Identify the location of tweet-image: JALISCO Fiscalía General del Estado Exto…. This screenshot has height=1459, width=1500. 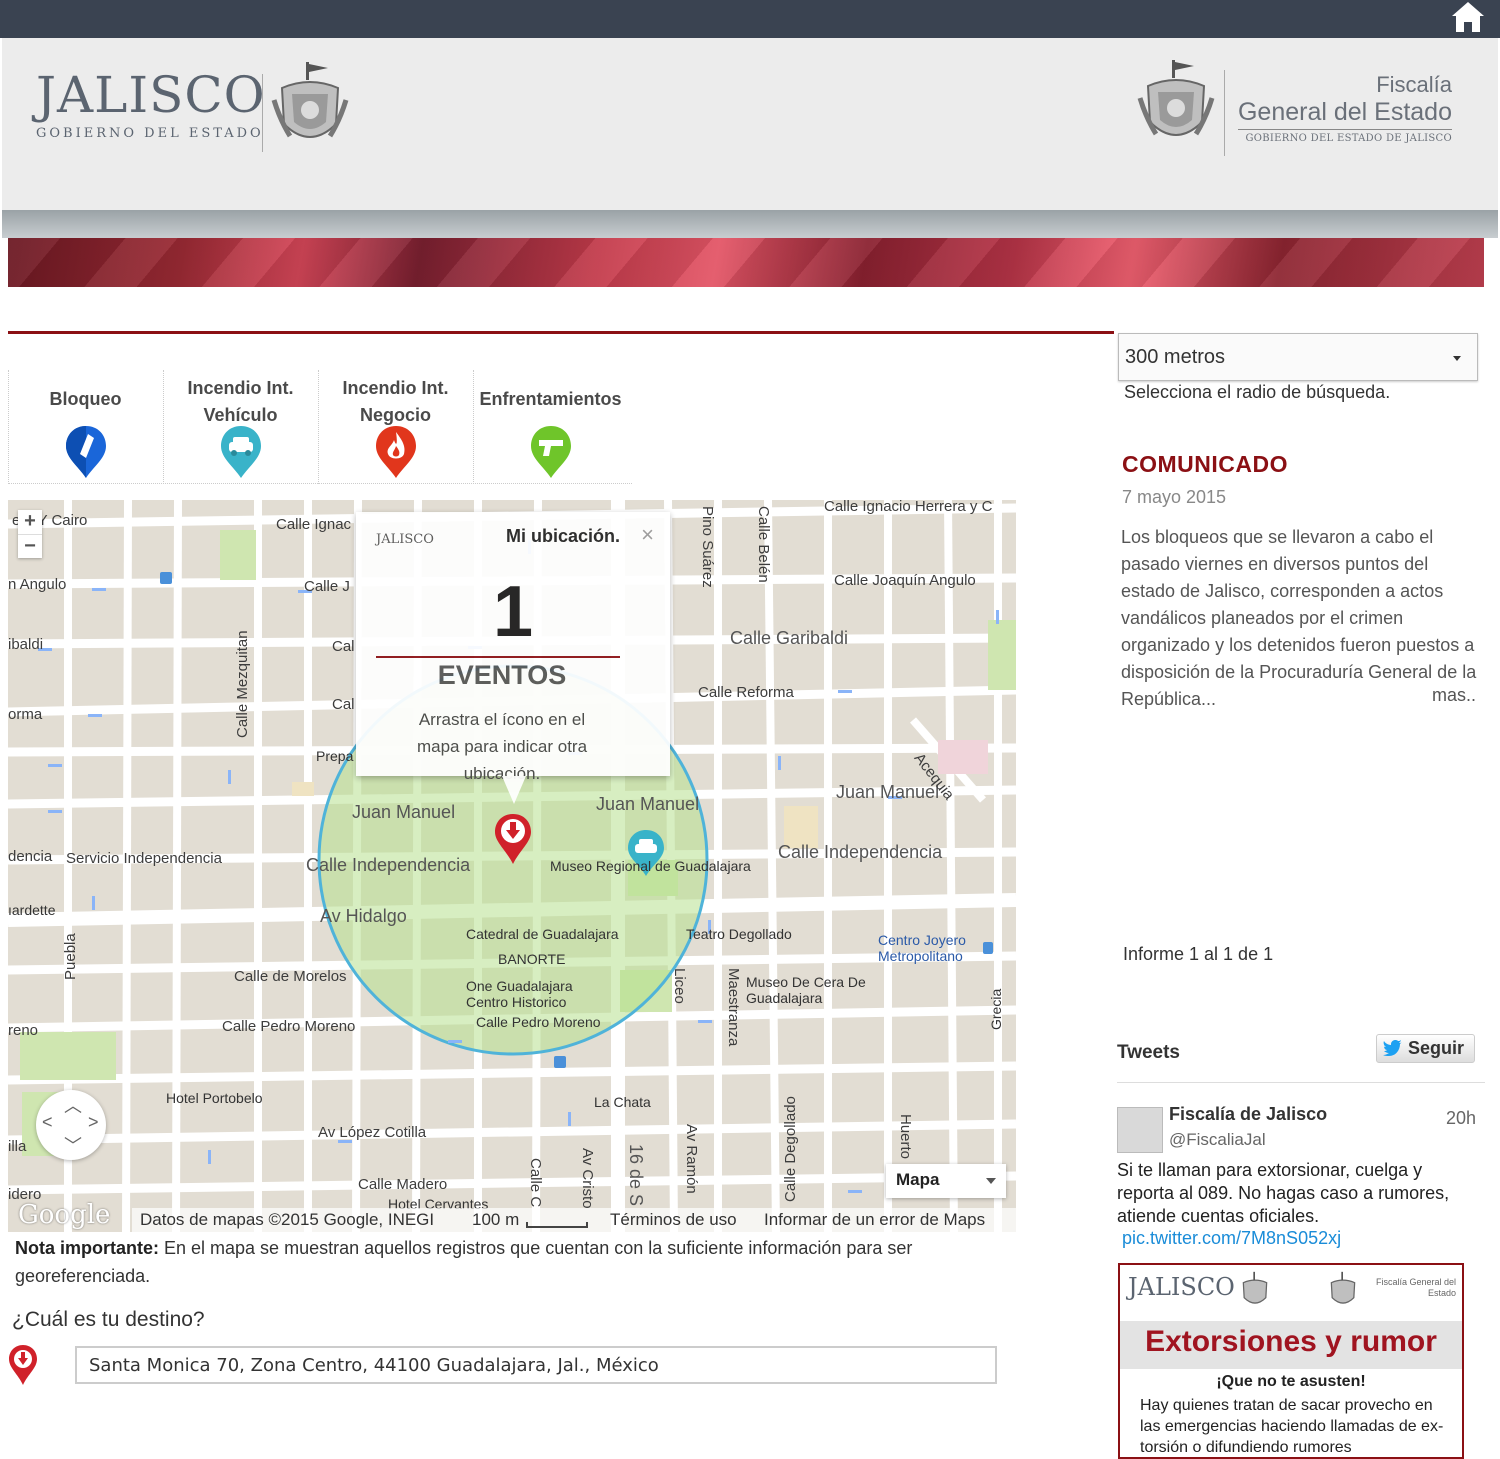
(1291, 1361).